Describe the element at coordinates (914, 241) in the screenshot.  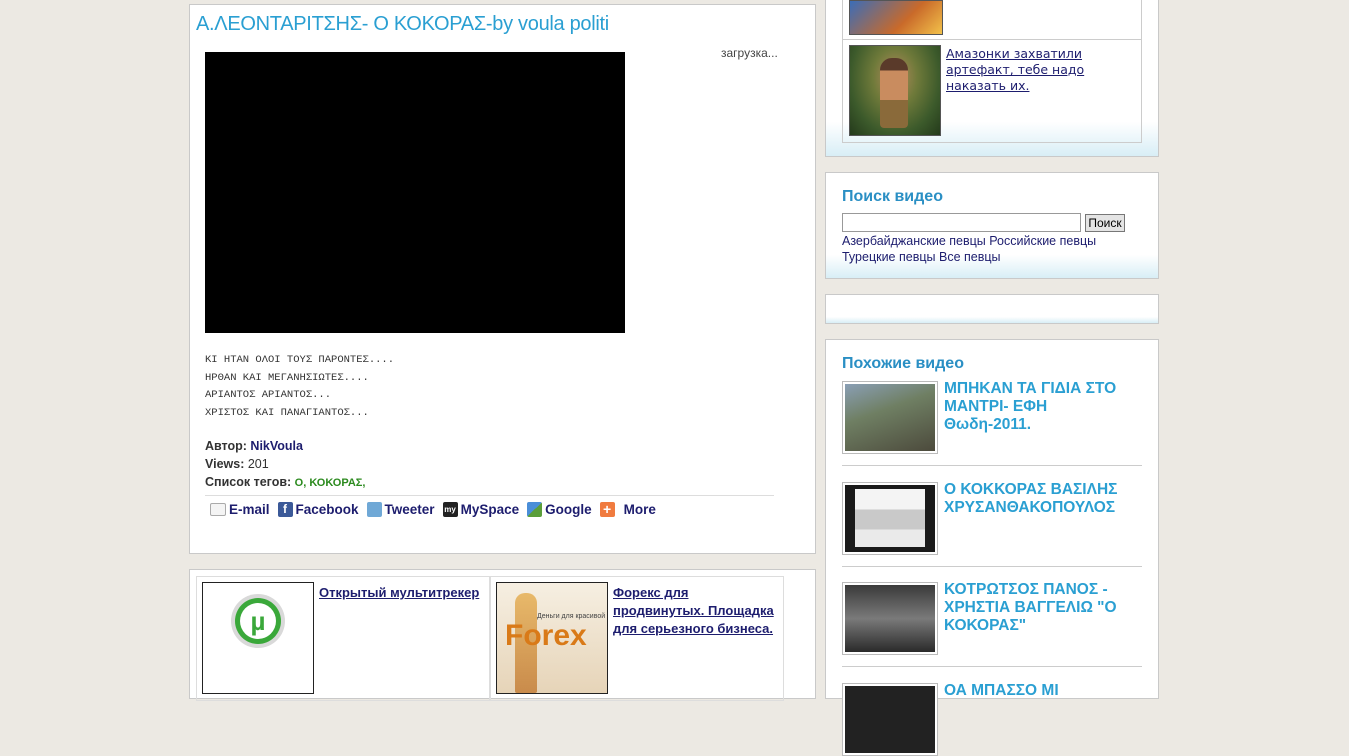
I see `singer-link: Азербайджанские певцы` at that location.